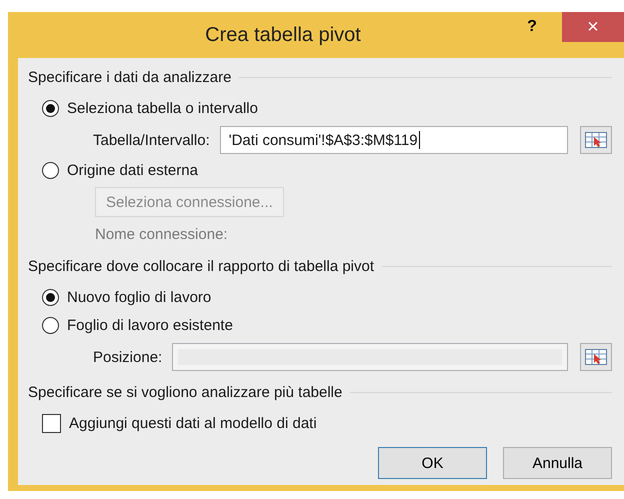 Image resolution: width=624 pixels, height=499 pixels. What do you see at coordinates (51, 423) in the screenshot?
I see `checkbox` at bounding box center [51, 423].